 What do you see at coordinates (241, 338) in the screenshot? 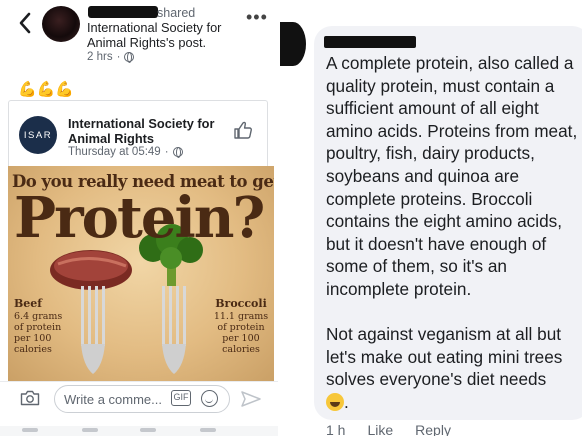
I see `broccoli-line: per 100` at bounding box center [241, 338].